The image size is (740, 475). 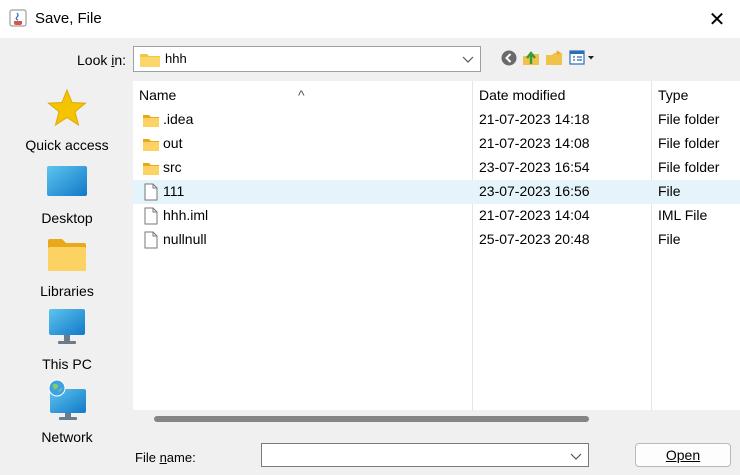 What do you see at coordinates (67, 218) in the screenshot?
I see `sidebar-item-label: Desktop` at bounding box center [67, 218].